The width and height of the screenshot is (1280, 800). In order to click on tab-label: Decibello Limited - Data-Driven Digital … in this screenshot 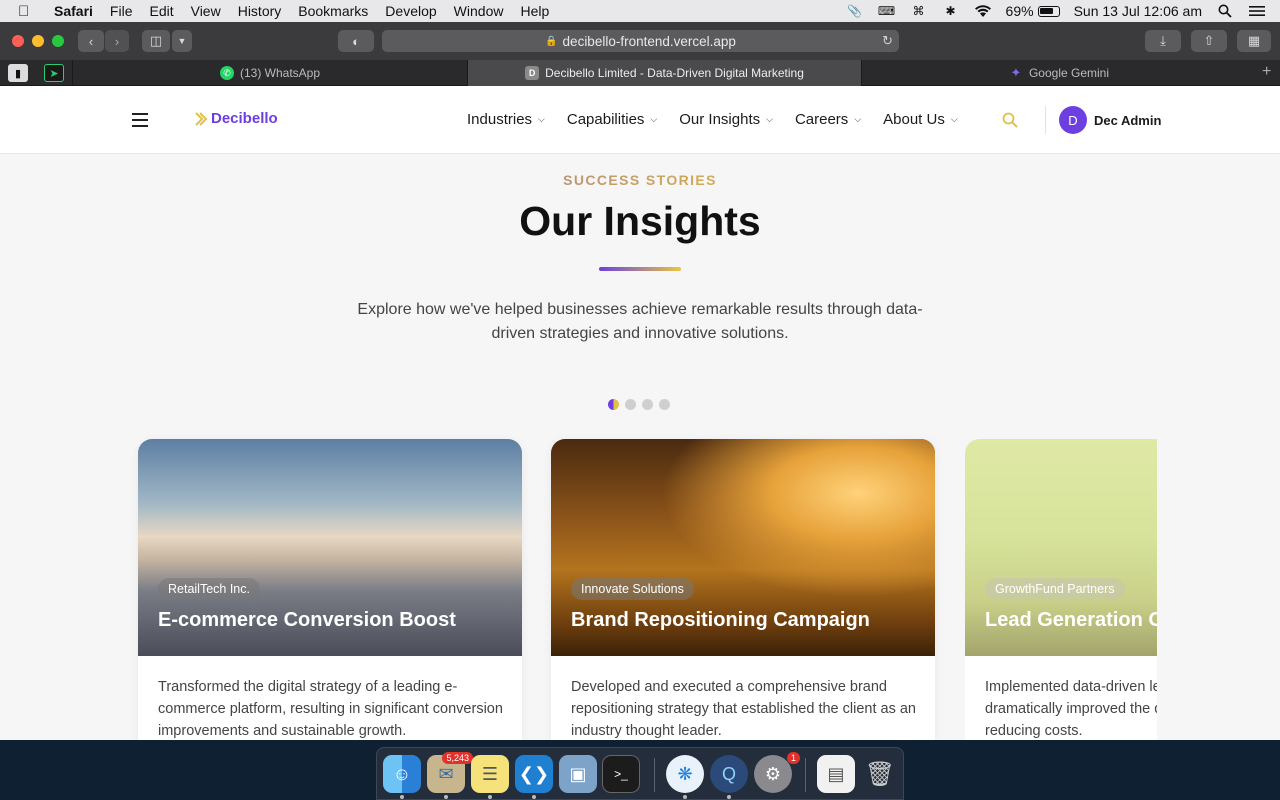, I will do `click(674, 73)`.